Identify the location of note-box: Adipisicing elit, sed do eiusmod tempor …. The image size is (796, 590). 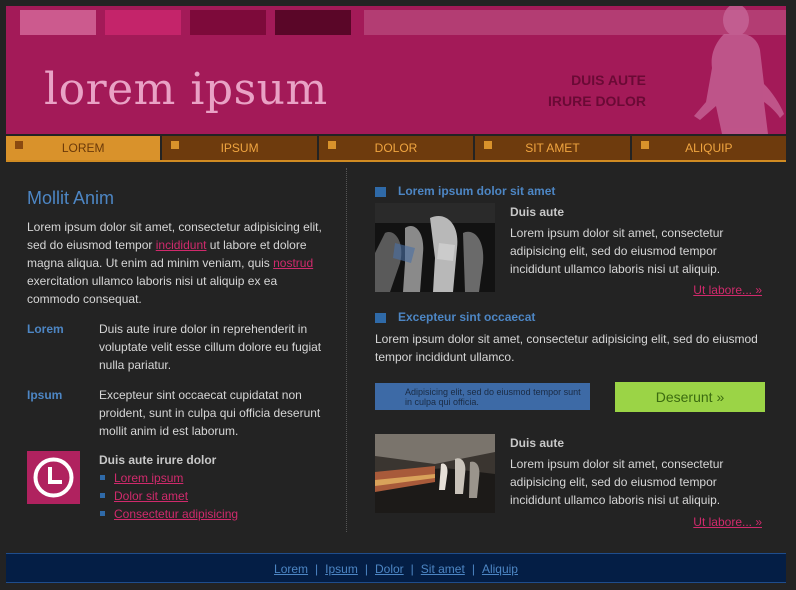
(482, 396).